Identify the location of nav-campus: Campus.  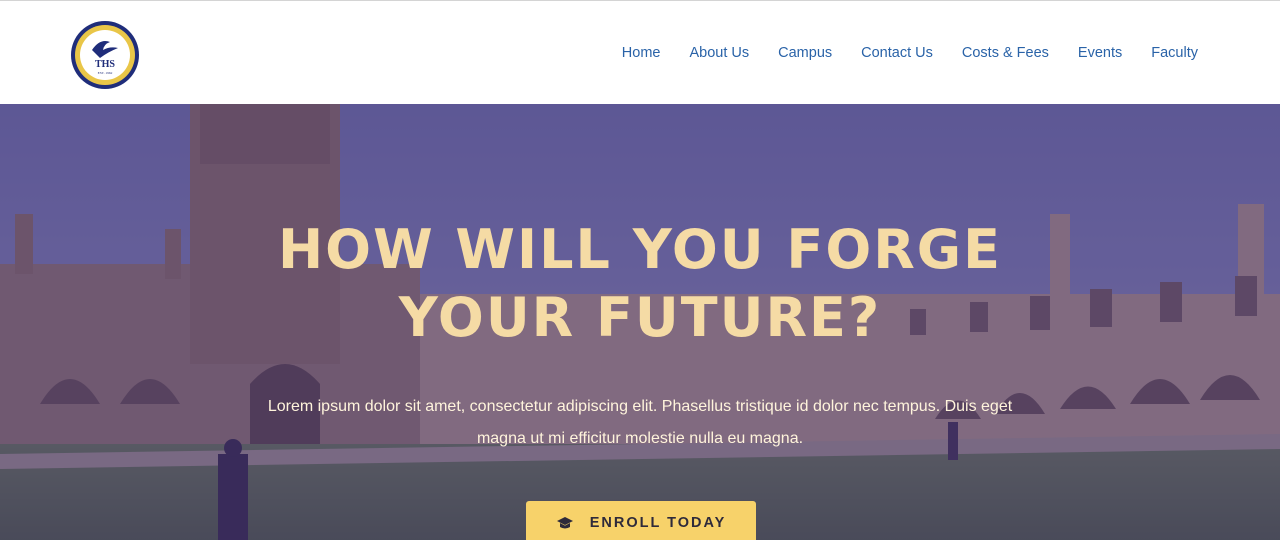
(805, 53).